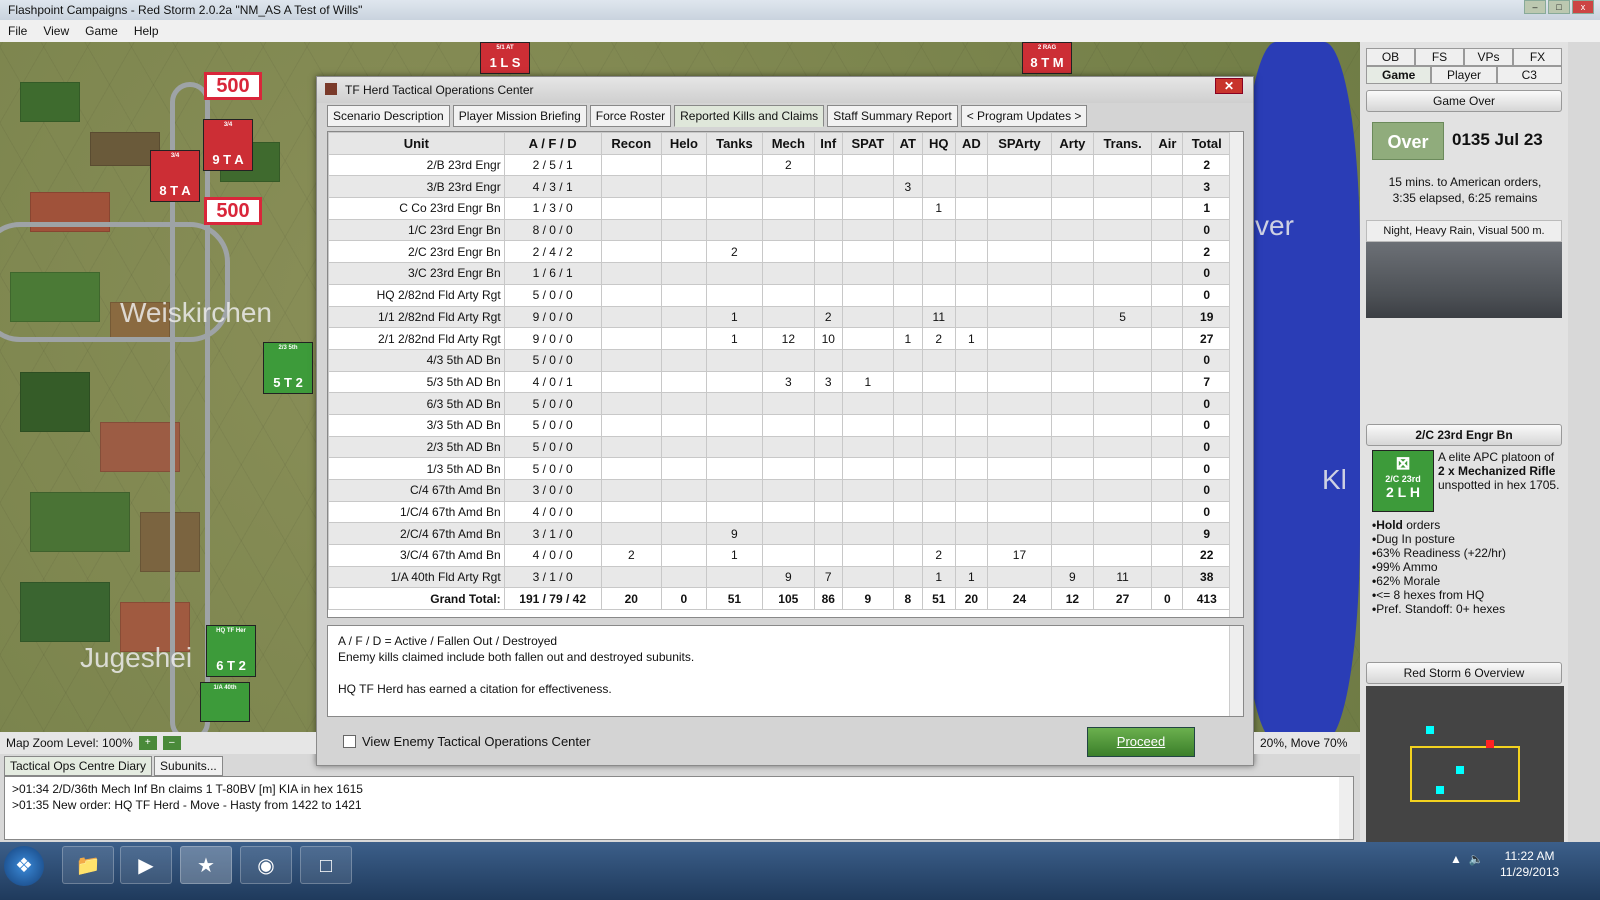  Describe the element at coordinates (779, 425) in the screenshot. I see `table-row: 3/3 5th AD Bn 5 / 0 / 0 0` at that location.